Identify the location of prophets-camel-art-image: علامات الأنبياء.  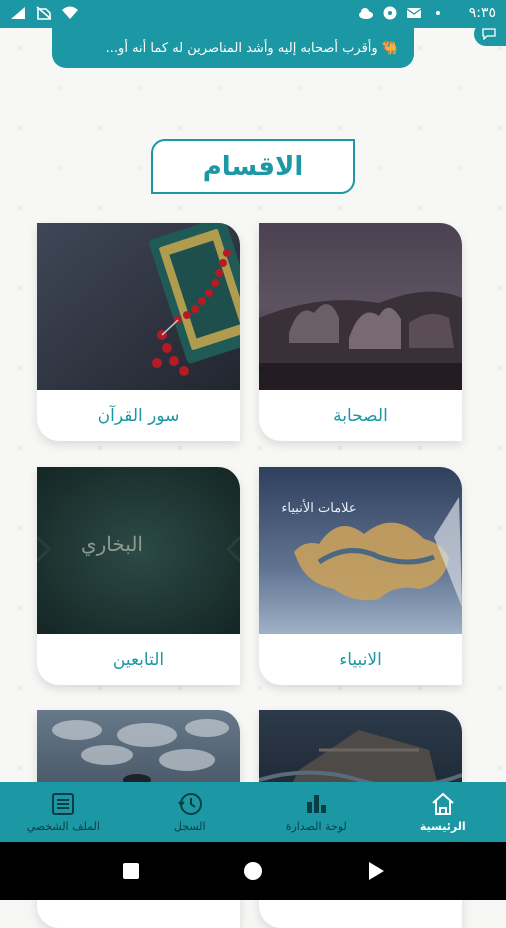
(360, 550).